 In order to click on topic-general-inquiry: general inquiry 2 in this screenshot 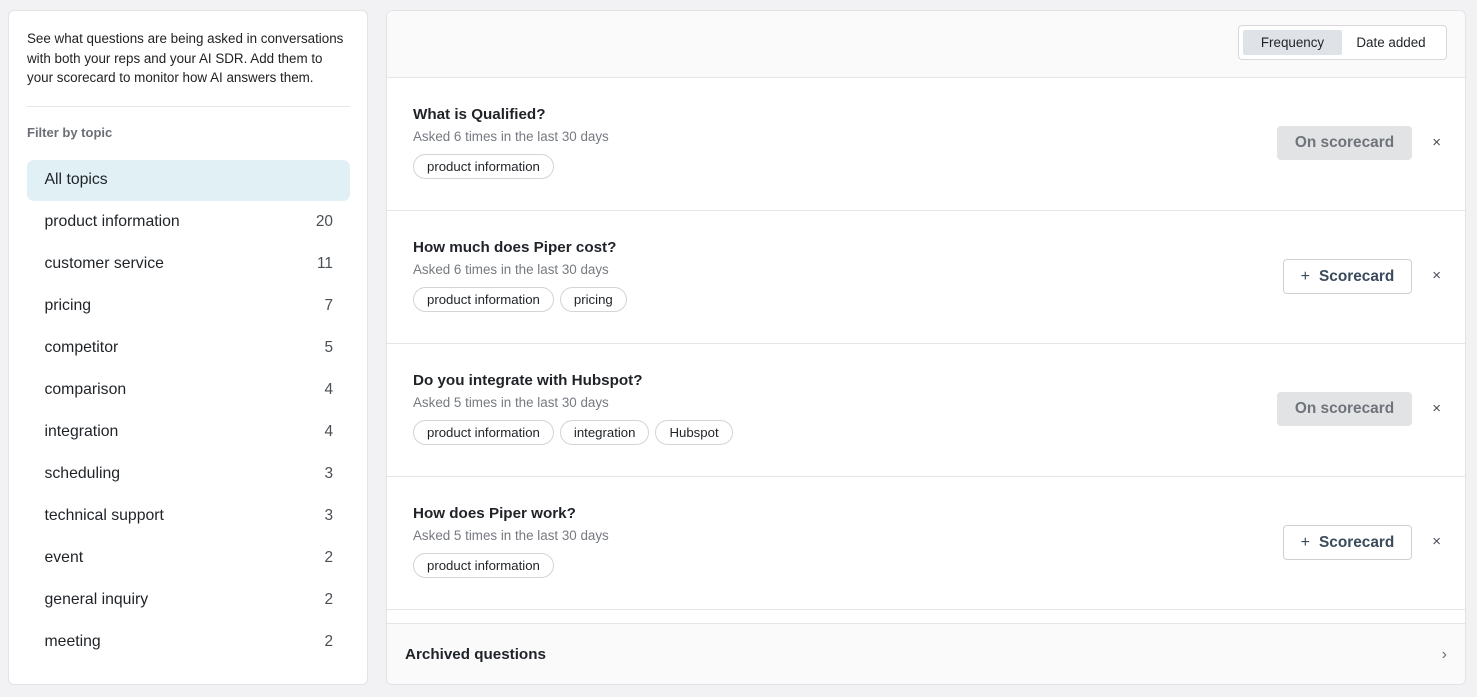, I will do `click(188, 600)`.